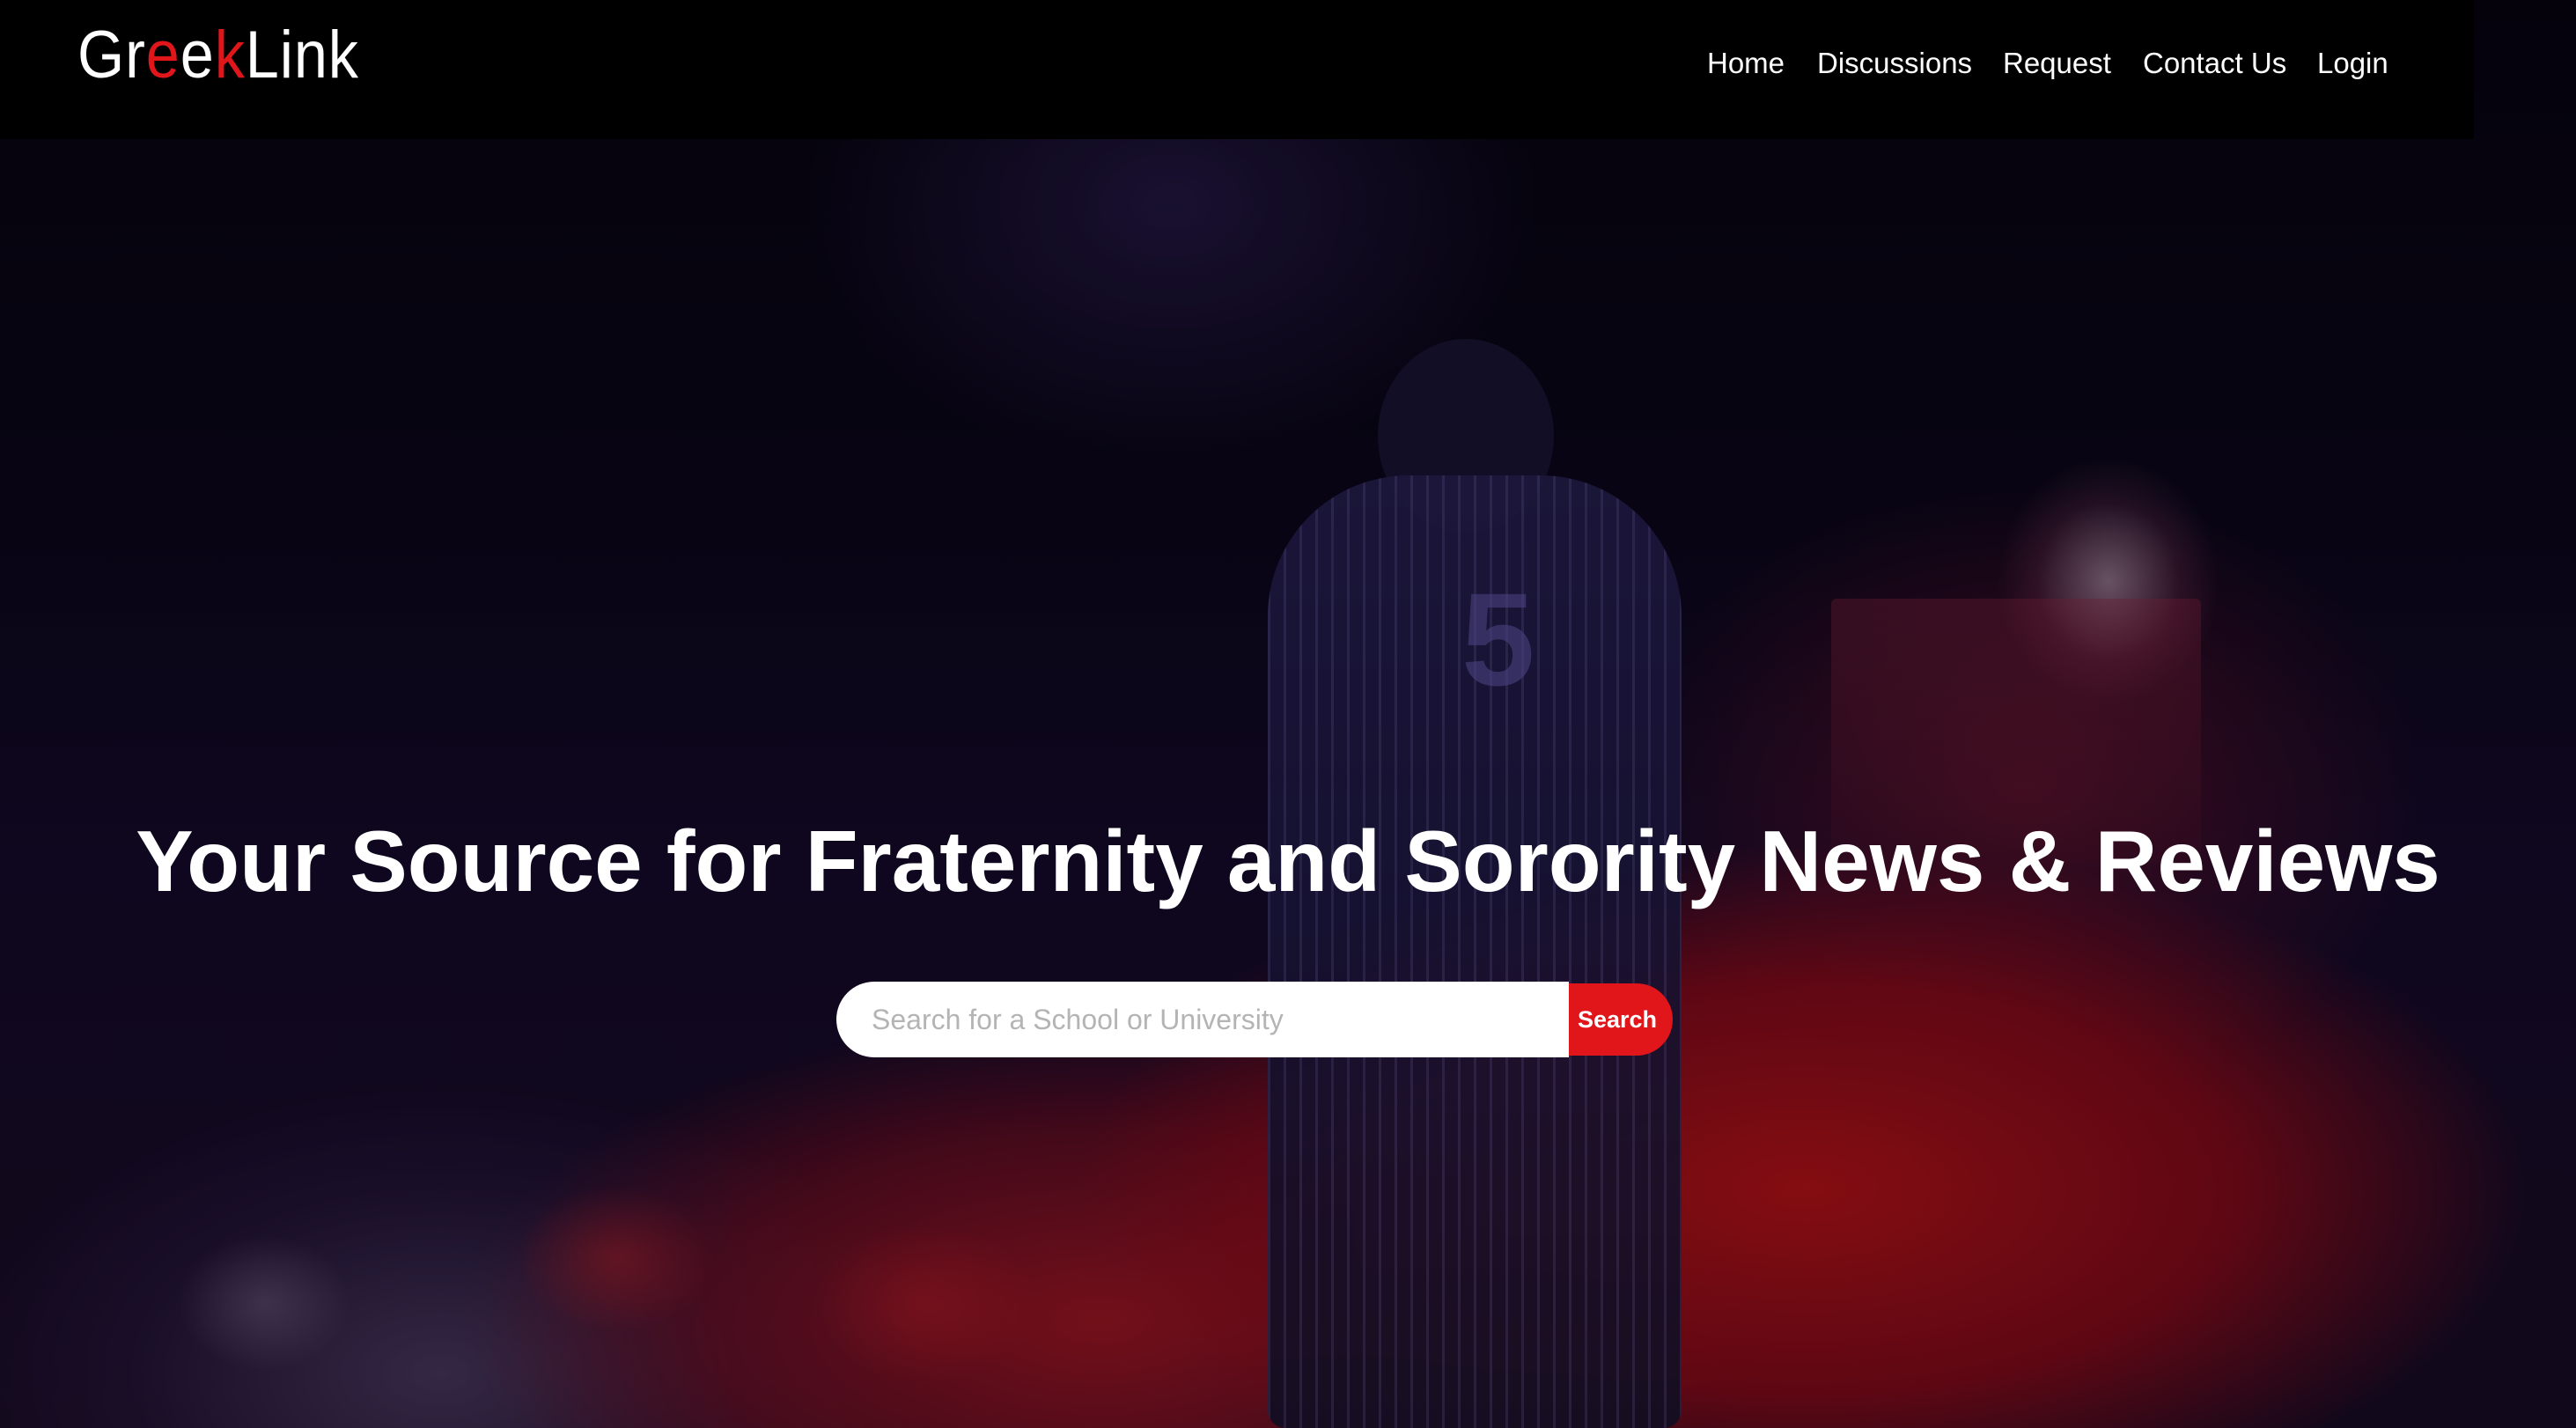  Describe the element at coordinates (1202, 1019) in the screenshot. I see `search-input` at that location.